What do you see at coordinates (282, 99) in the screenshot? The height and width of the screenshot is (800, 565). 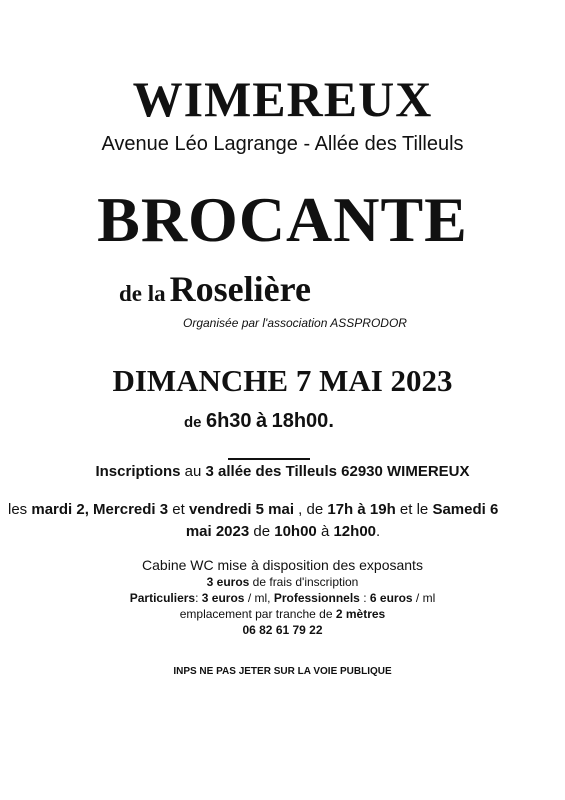 I see `town-title: WIMEREUX` at bounding box center [282, 99].